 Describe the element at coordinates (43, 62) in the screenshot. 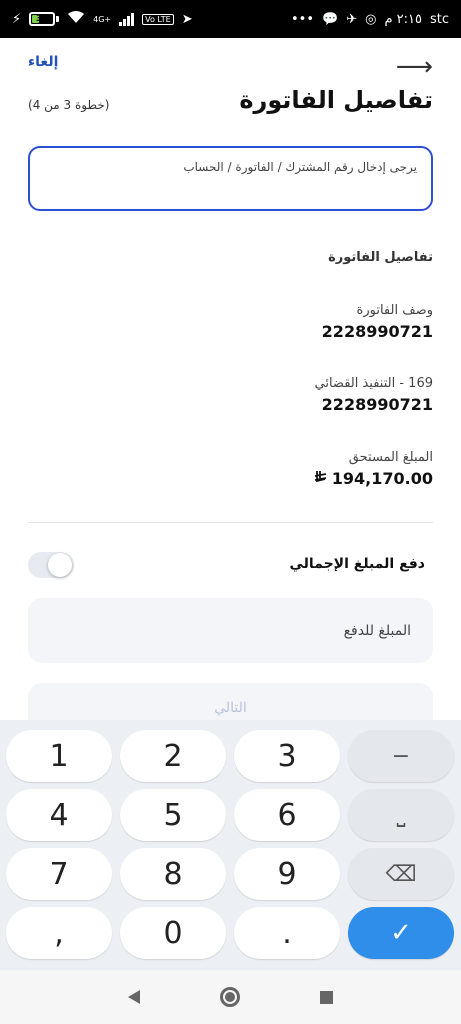

I see `cancel-button: إلغاء` at that location.